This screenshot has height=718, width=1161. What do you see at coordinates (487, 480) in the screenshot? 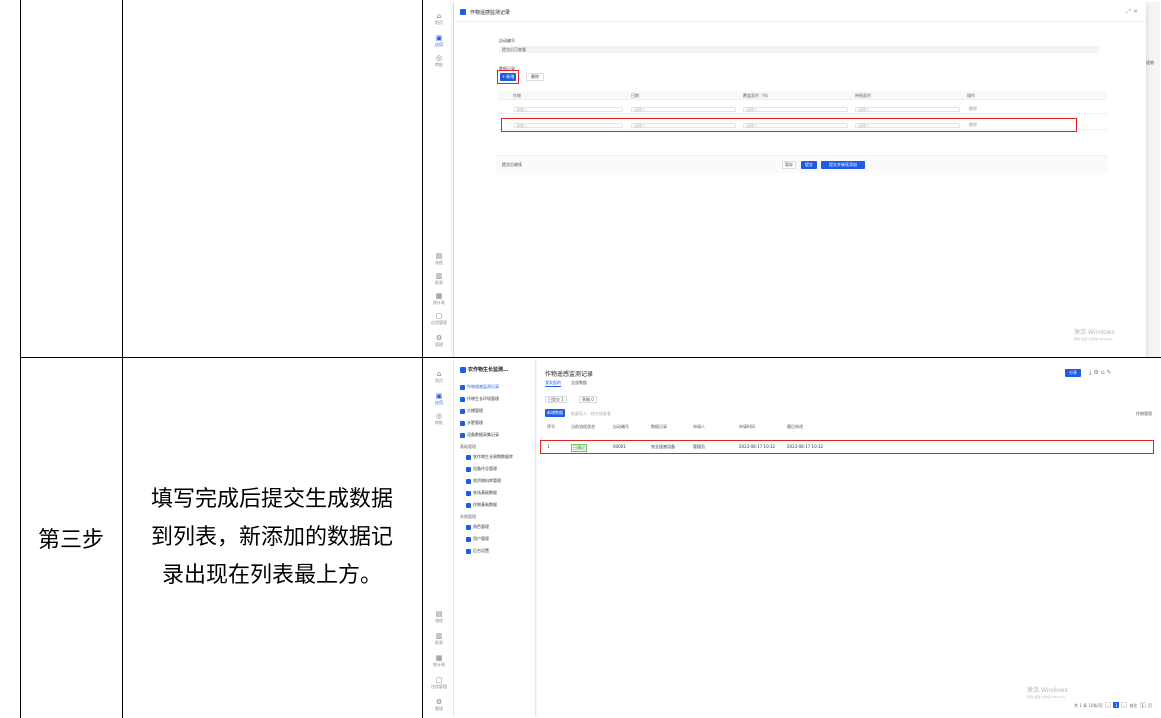
I see `tree-item-label: 农资物料库管理` at bounding box center [487, 480].